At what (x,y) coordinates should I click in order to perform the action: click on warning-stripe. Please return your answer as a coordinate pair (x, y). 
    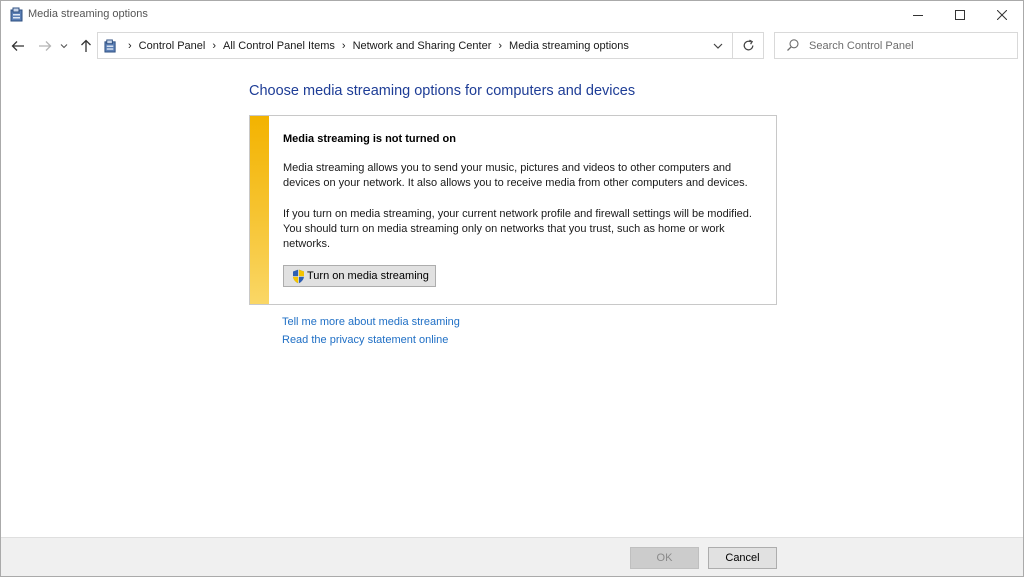
    Looking at the image, I should click on (259, 210).